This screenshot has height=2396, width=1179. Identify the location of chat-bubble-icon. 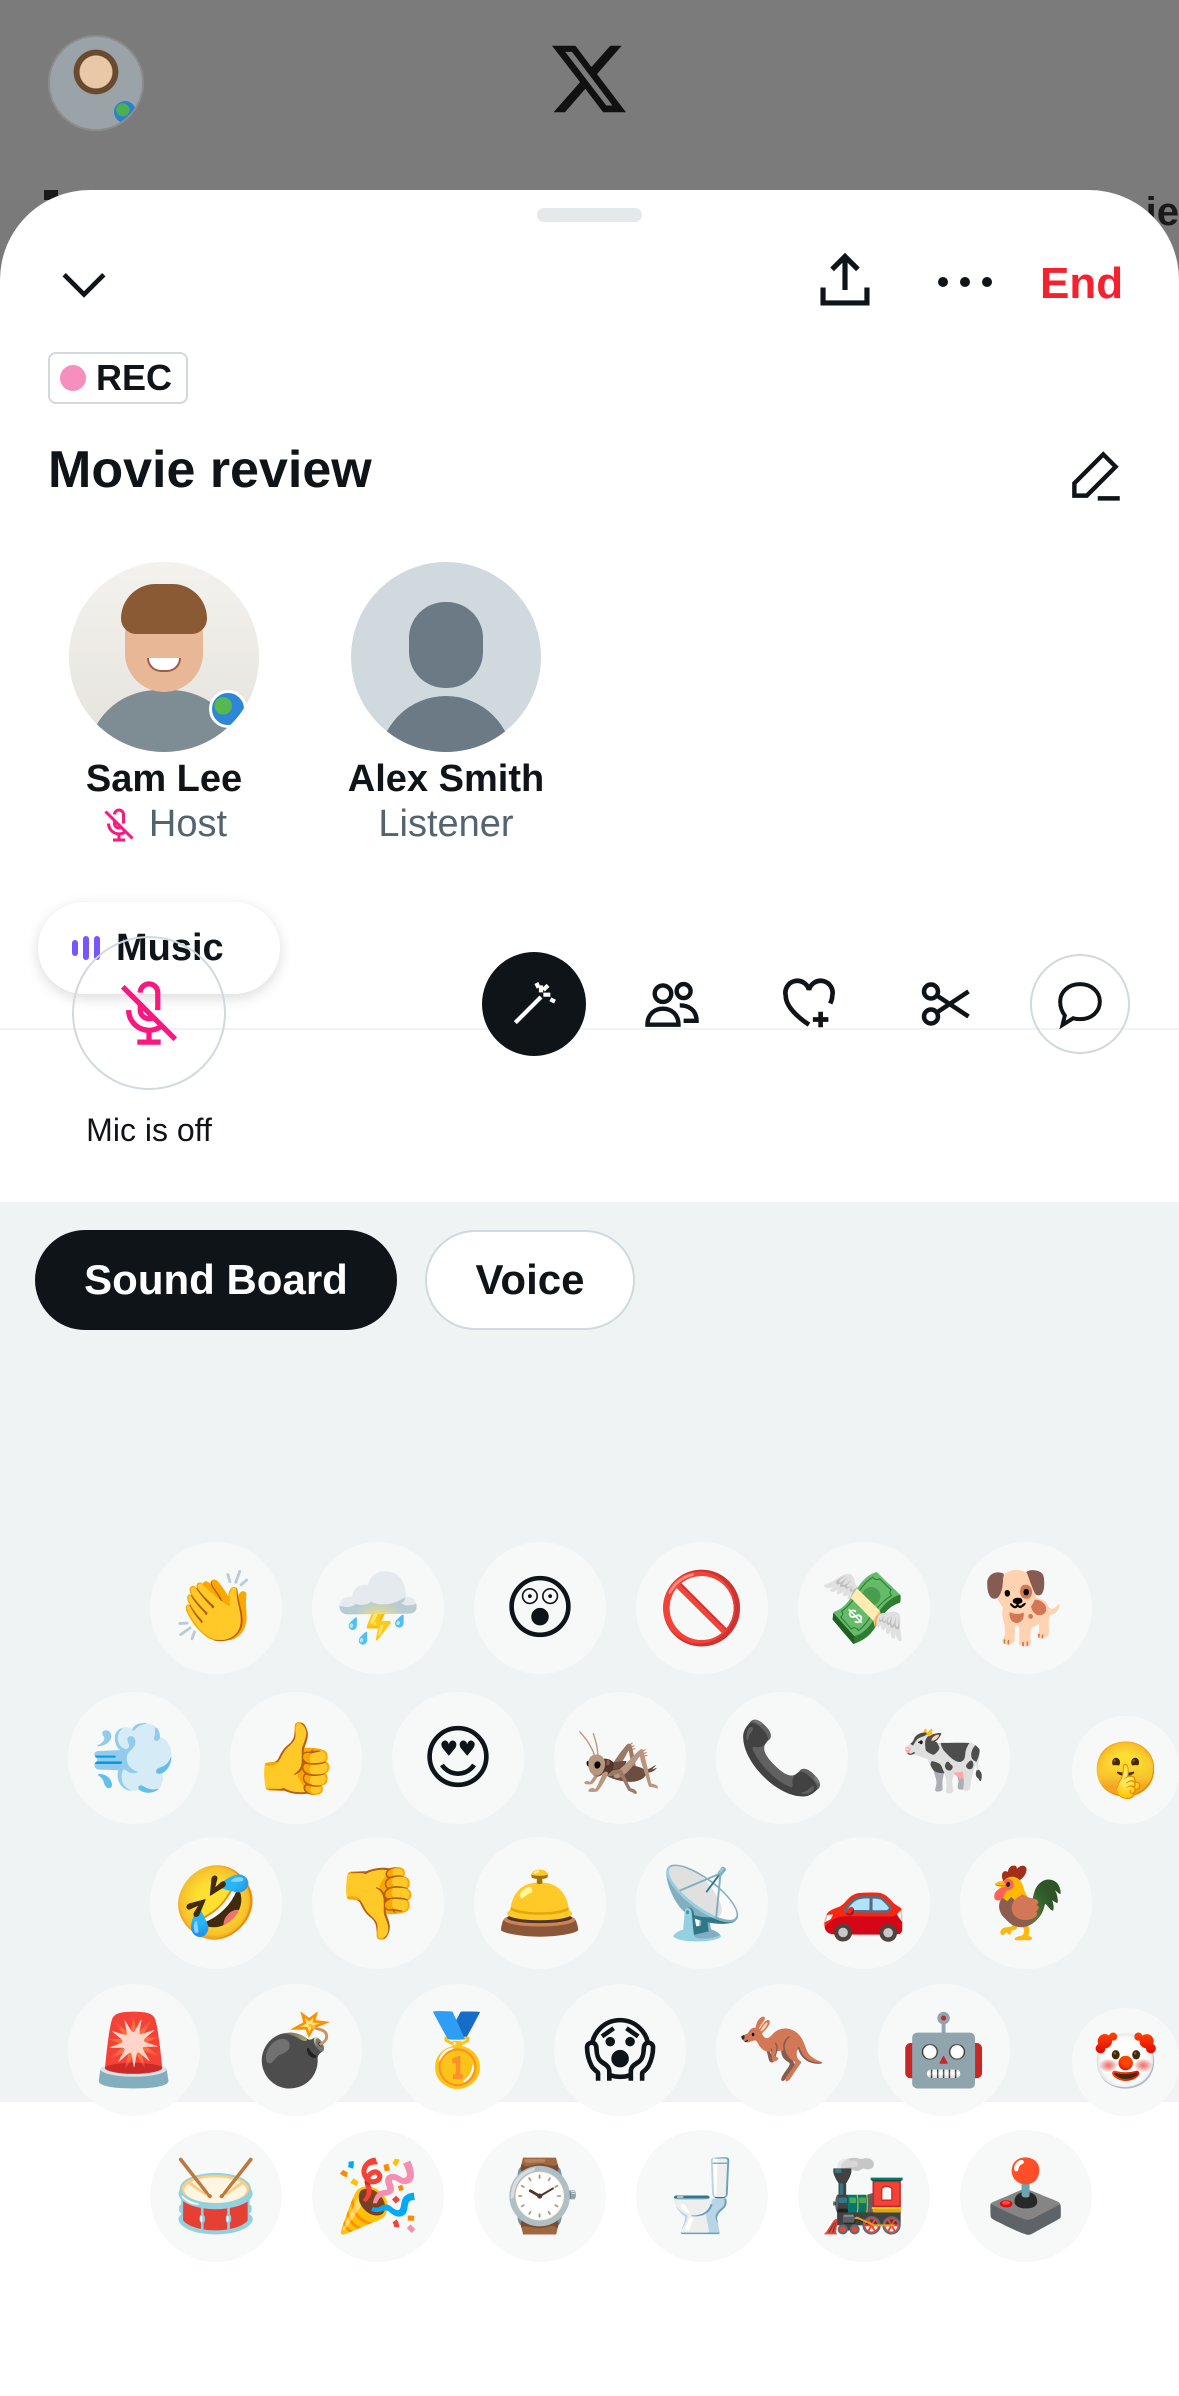
(1080, 1006).